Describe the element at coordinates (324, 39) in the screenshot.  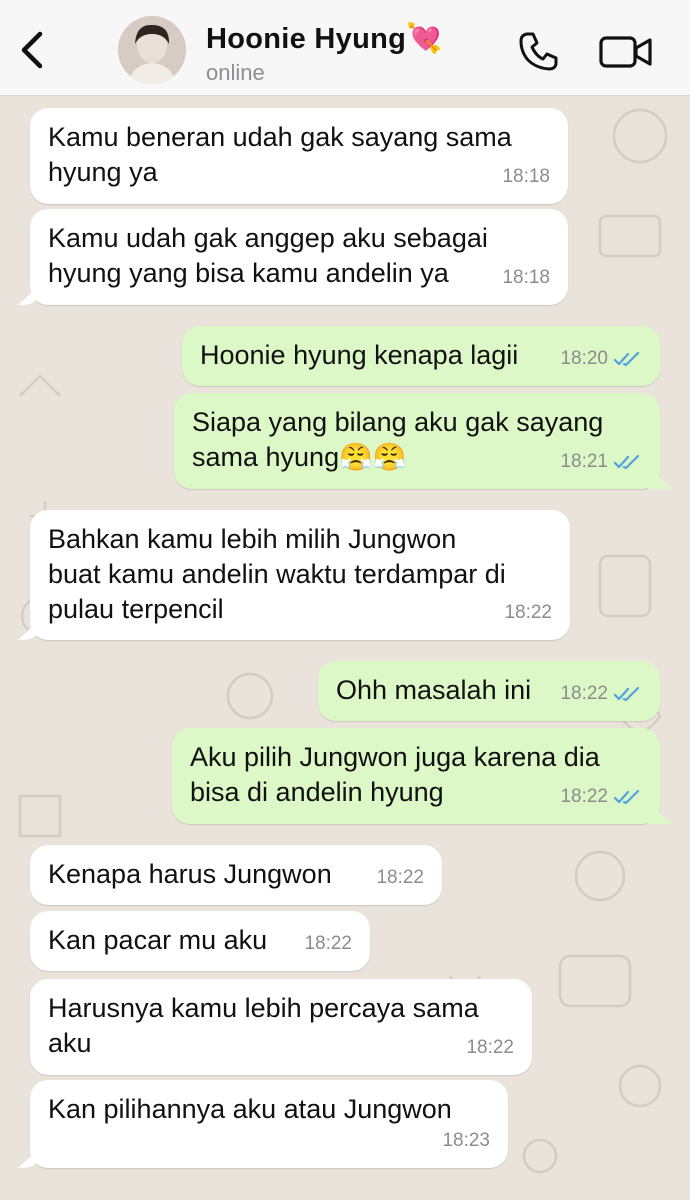
I see `contact-name: Hoonie Hyung💘` at that location.